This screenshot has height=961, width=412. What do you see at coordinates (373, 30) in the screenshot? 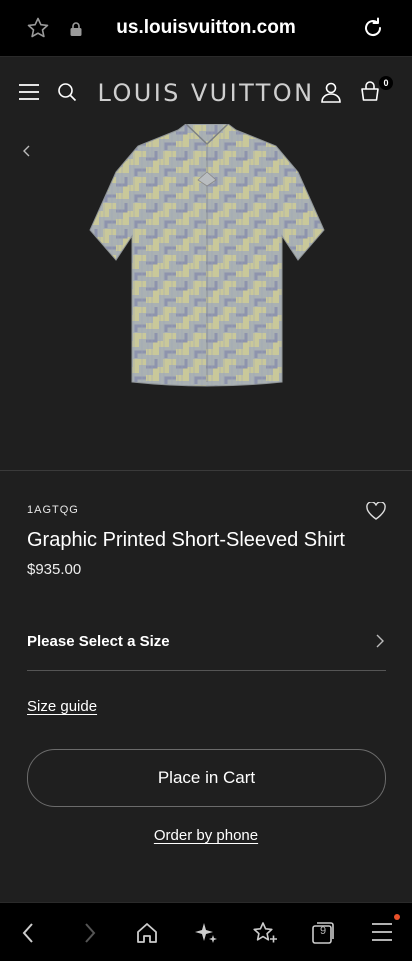
I see `reload-icon` at bounding box center [373, 30].